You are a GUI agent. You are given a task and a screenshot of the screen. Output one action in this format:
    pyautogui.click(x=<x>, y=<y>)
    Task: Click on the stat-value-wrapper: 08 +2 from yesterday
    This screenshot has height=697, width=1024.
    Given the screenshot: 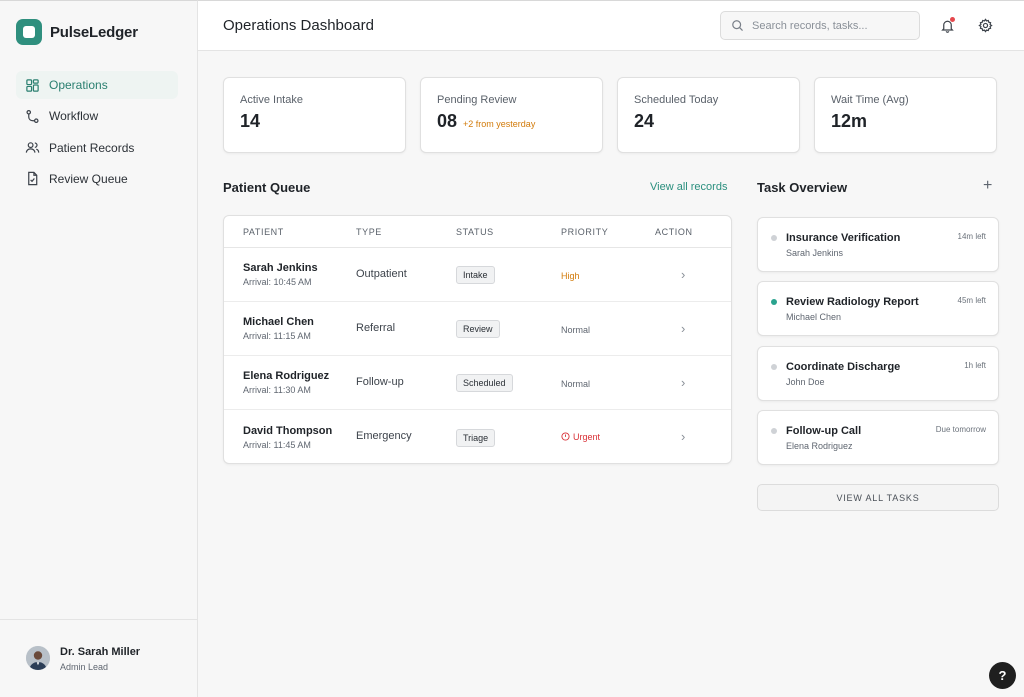 What is the action you would take?
    pyautogui.click(x=511, y=121)
    